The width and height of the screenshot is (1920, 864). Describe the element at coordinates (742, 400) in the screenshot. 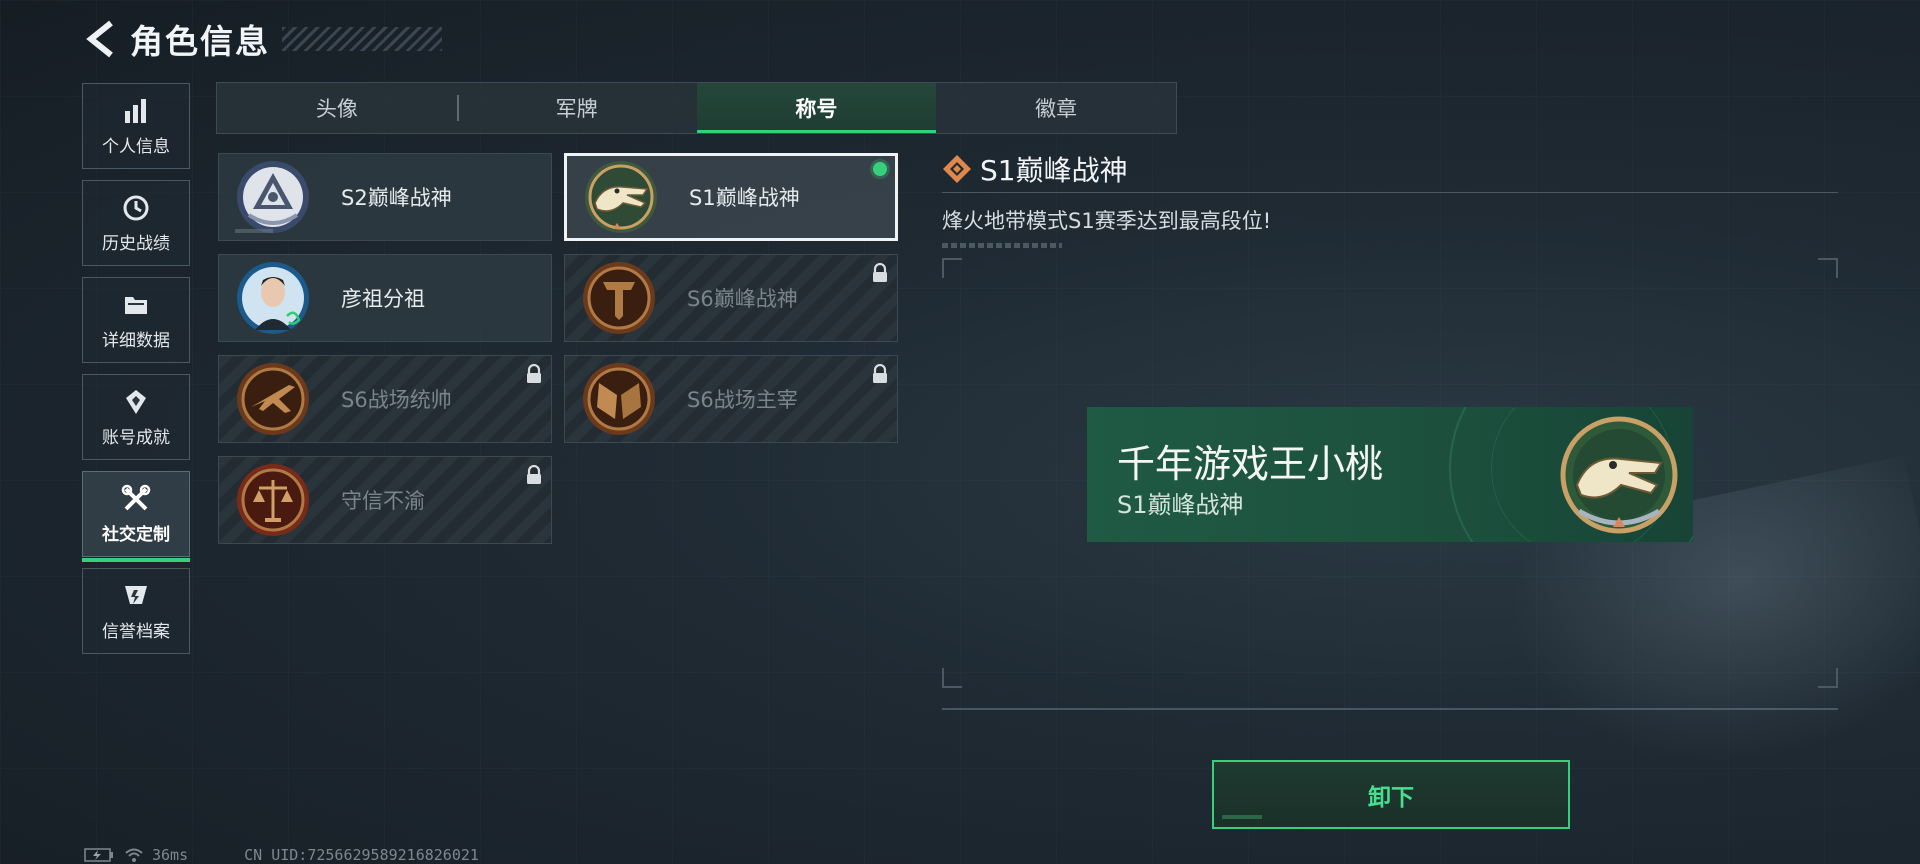

I see `title-card-label: S6战场主宰` at that location.